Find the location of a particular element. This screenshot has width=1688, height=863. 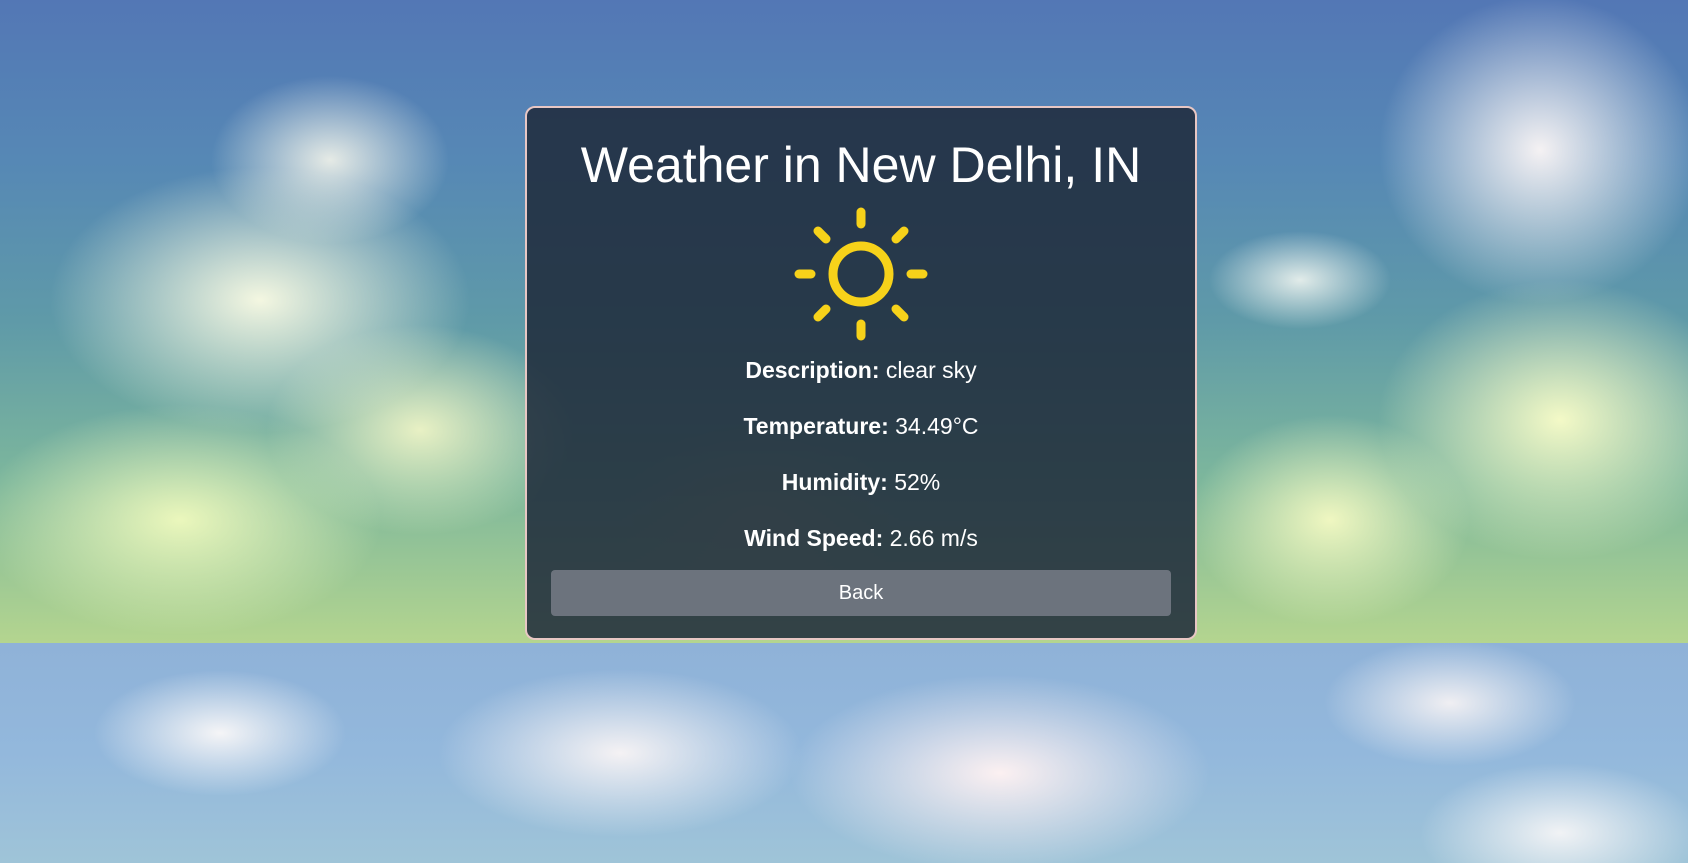

temperature-row: Temperature: 34.49°C is located at coordinates (861, 426).